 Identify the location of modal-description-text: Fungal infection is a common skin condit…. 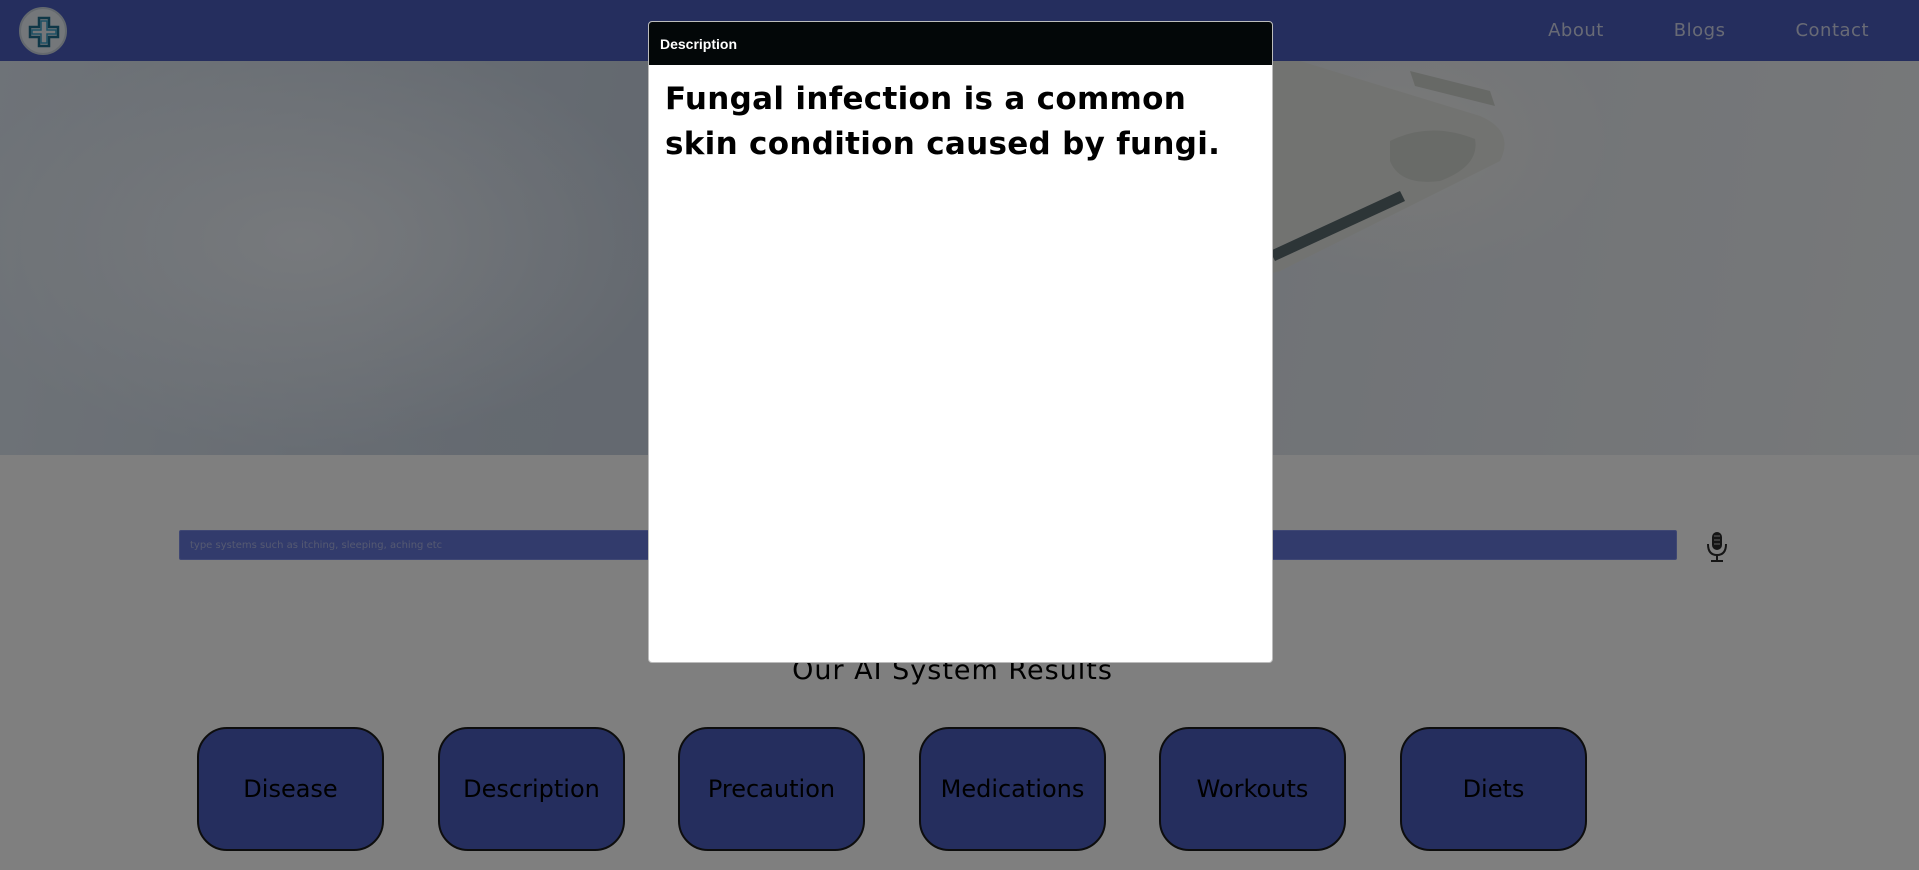
(943, 121).